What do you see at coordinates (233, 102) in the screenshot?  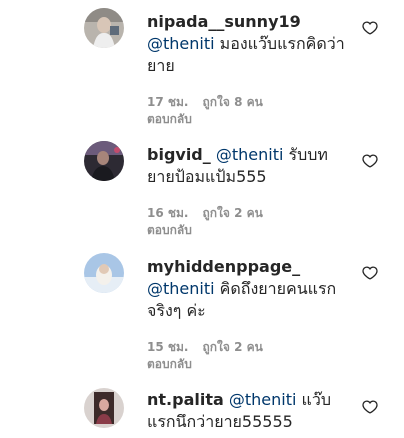 I see `comment-likes: ถูกใจ 8 คน` at bounding box center [233, 102].